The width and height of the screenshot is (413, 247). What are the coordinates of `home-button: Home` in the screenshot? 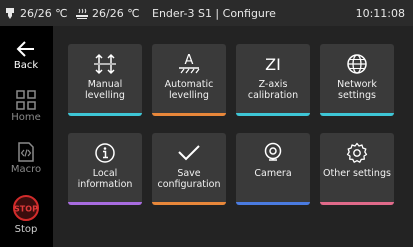 It's located at (26, 116).